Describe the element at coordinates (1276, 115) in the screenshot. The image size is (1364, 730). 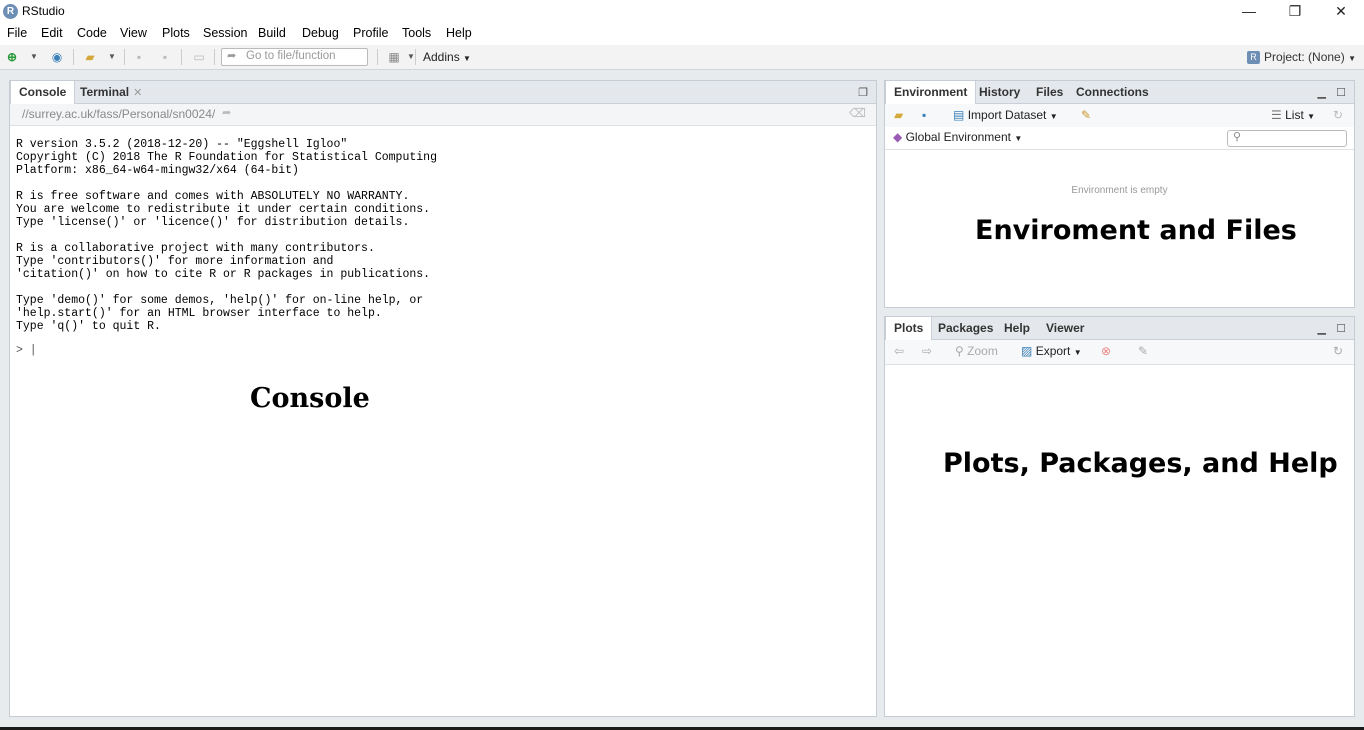
I see `list-icon: ☰` at that location.